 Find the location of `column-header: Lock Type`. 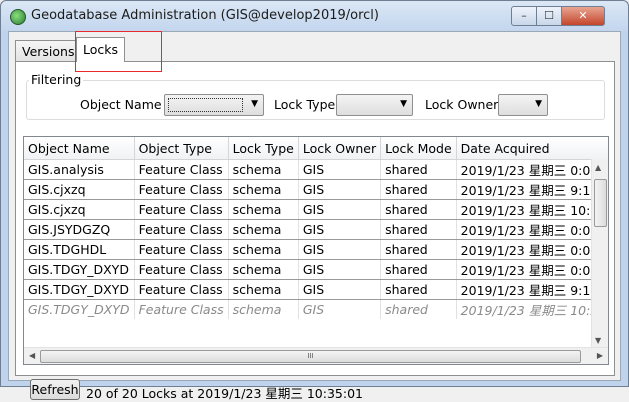

column-header: Lock Type is located at coordinates (263, 148).